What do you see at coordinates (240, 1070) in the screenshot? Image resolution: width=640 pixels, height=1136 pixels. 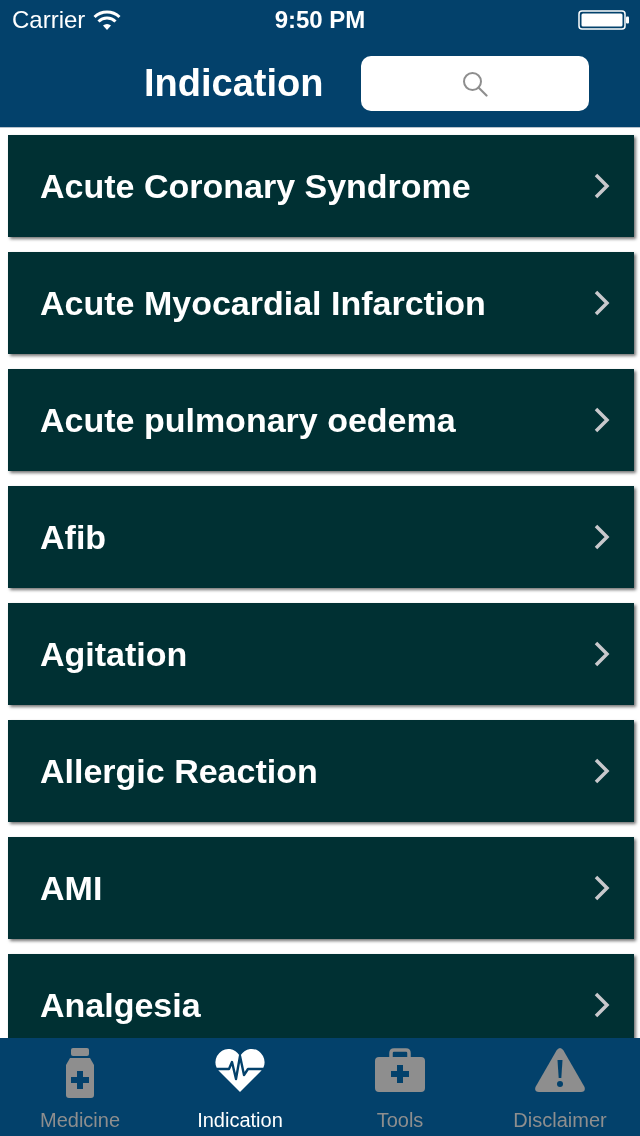 I see `heart-pulse-icon` at bounding box center [240, 1070].